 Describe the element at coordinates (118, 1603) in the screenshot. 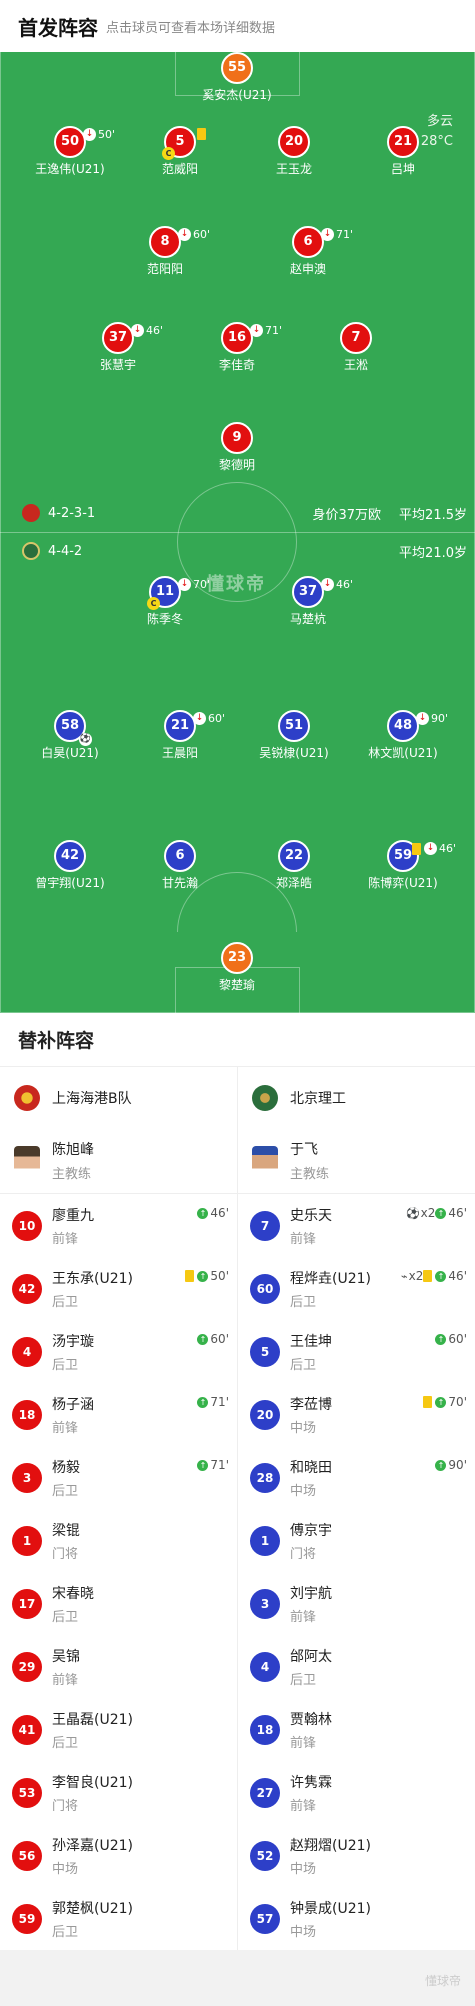

I see `sub-player-row: 17 宋春晓 后卫` at that location.